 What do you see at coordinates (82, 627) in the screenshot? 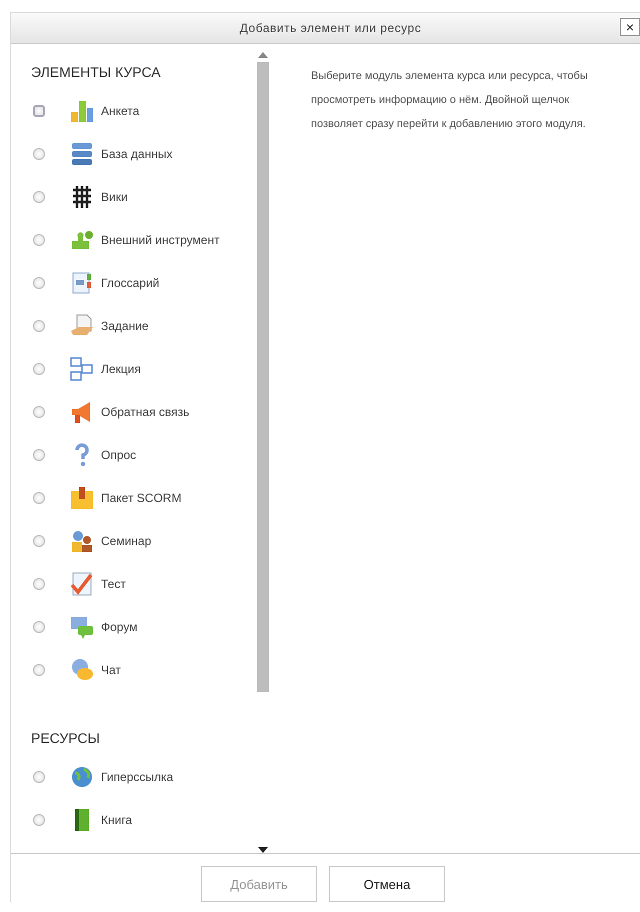
I see `speech-bubbles-icon` at bounding box center [82, 627].